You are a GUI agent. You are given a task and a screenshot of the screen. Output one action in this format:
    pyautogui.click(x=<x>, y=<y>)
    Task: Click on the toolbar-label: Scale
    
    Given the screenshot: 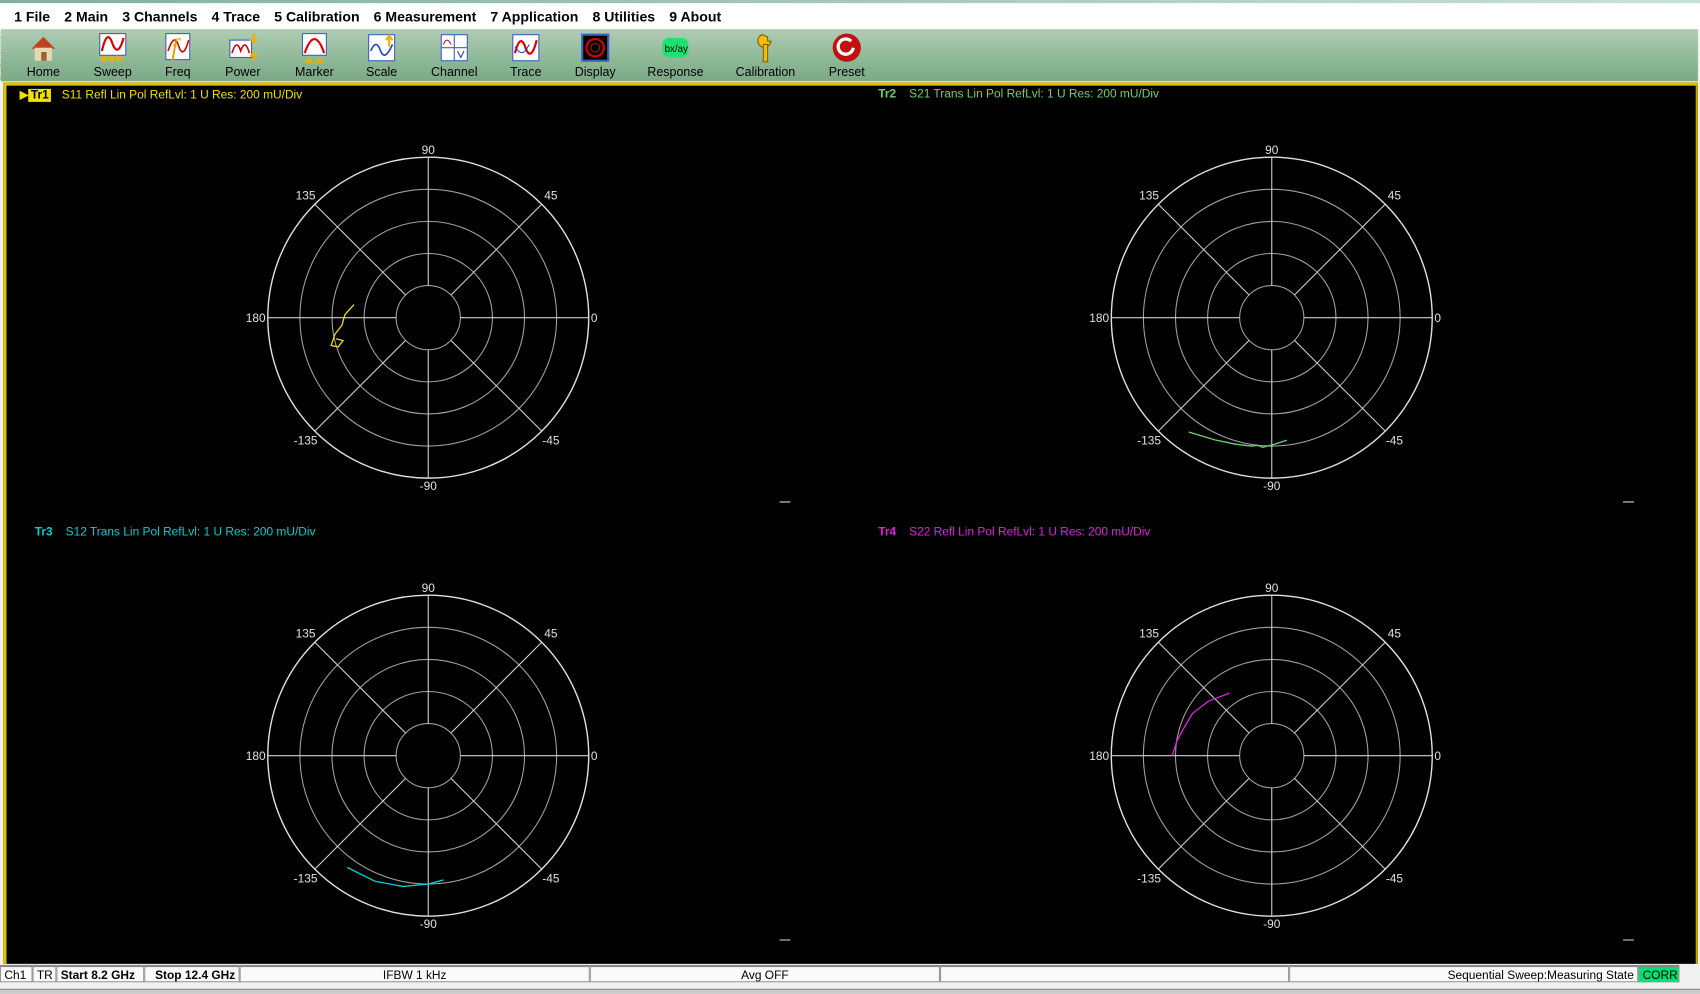 What is the action you would take?
    pyautogui.click(x=382, y=73)
    